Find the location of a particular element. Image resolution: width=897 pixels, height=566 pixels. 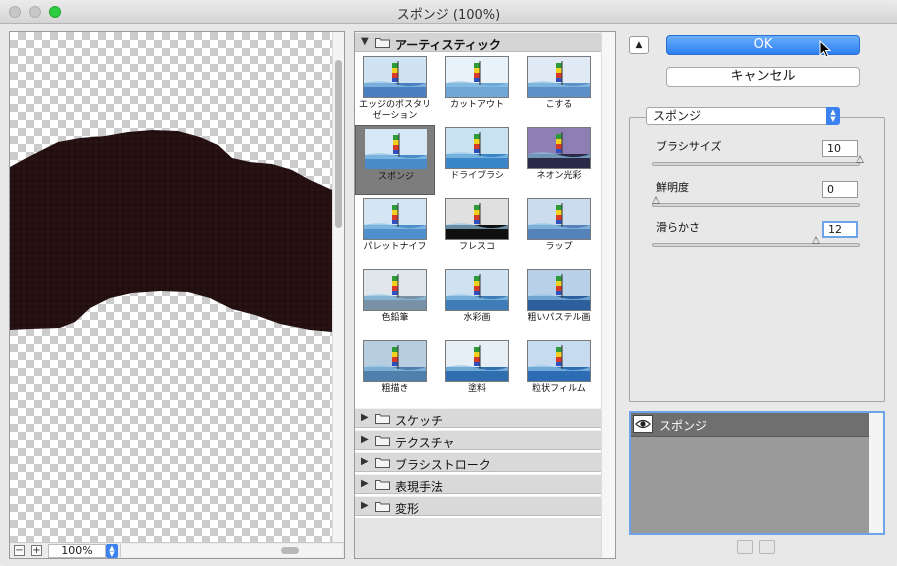

category-artistic: ▼ アーティスティック is located at coordinates (478, 42).